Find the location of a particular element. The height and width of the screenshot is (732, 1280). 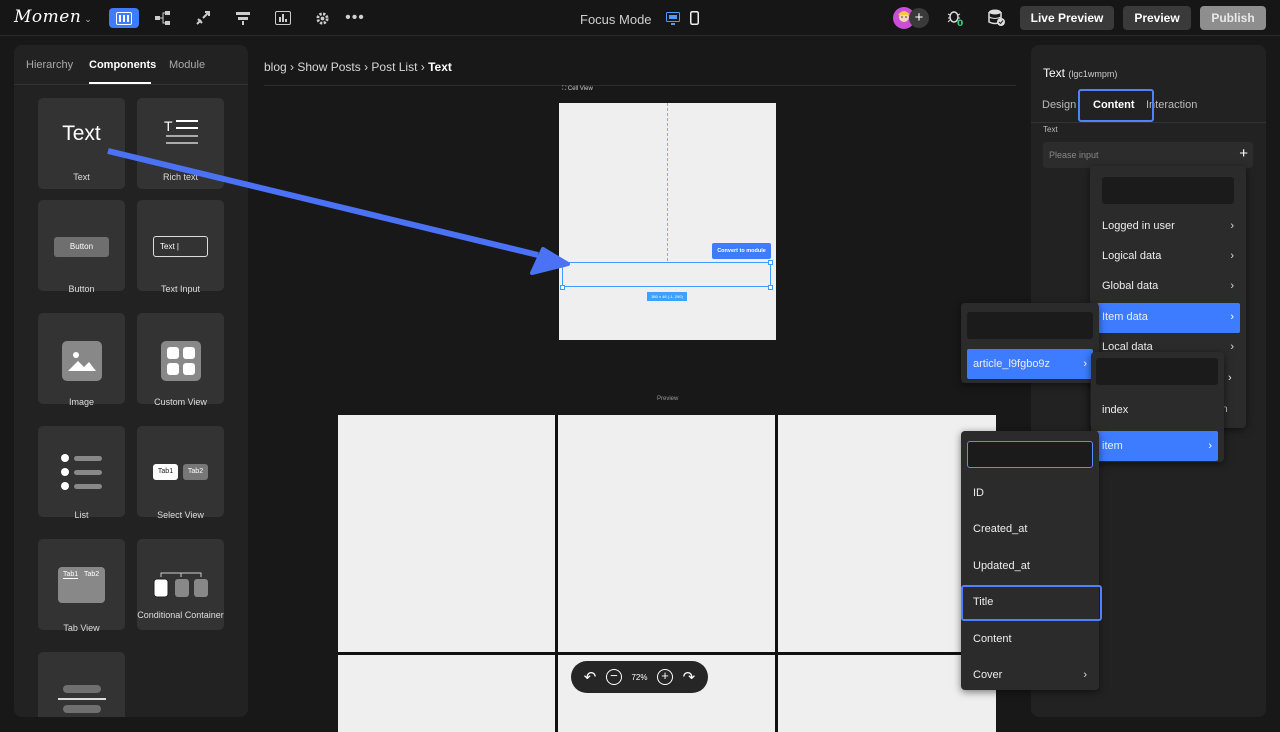

menu-item-index: index is located at coordinates (1115, 410).